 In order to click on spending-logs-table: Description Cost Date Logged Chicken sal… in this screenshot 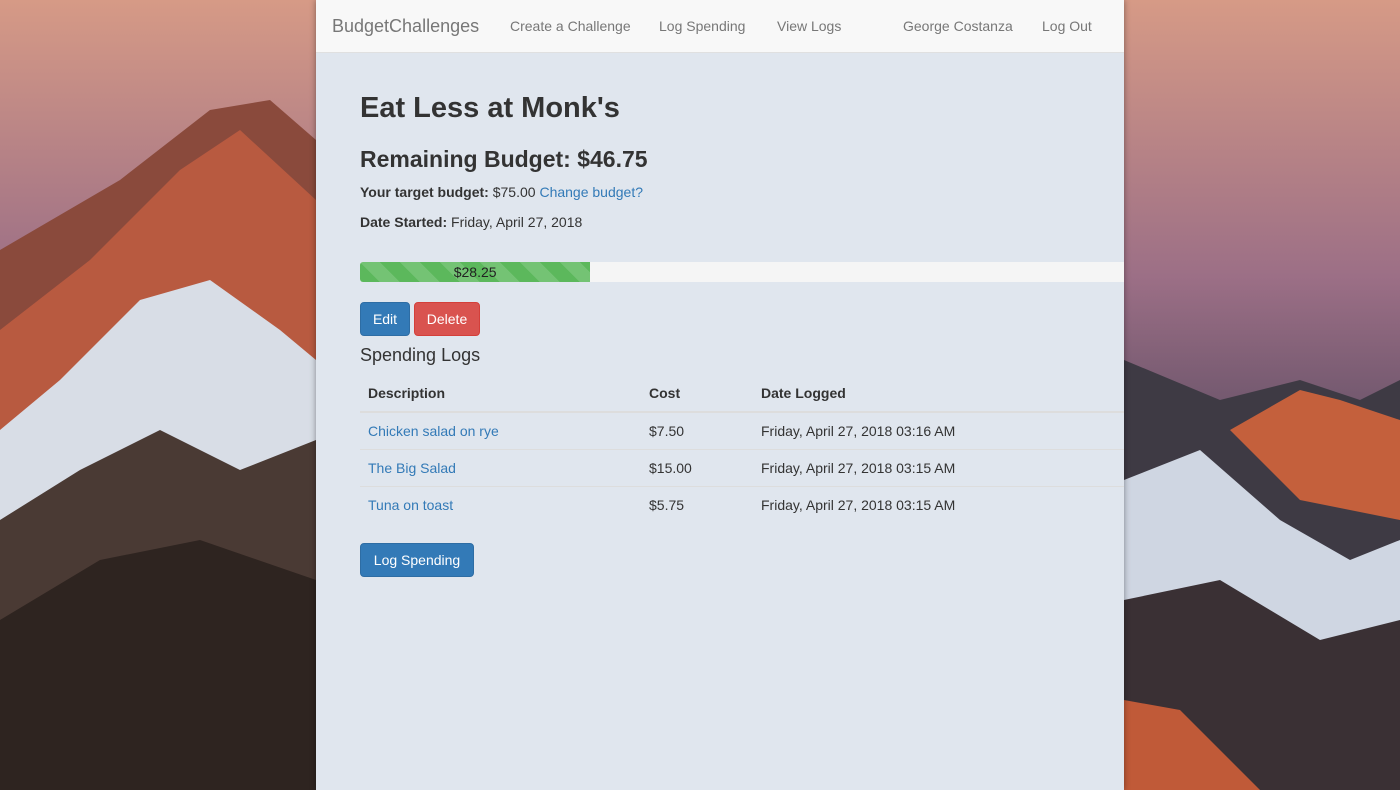, I will do `click(742, 448)`.